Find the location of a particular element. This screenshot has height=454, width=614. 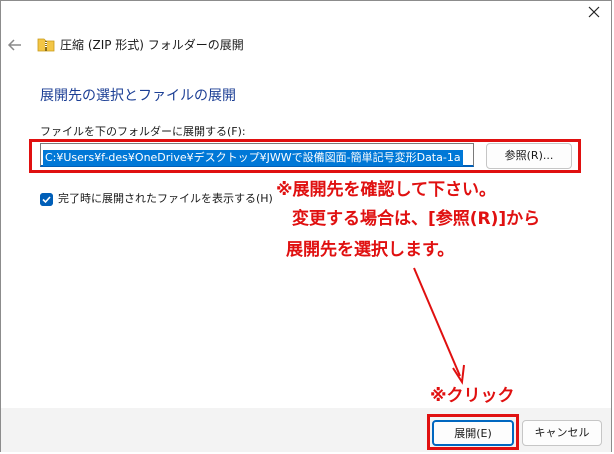

footer-bar is located at coordinates (306, 430).